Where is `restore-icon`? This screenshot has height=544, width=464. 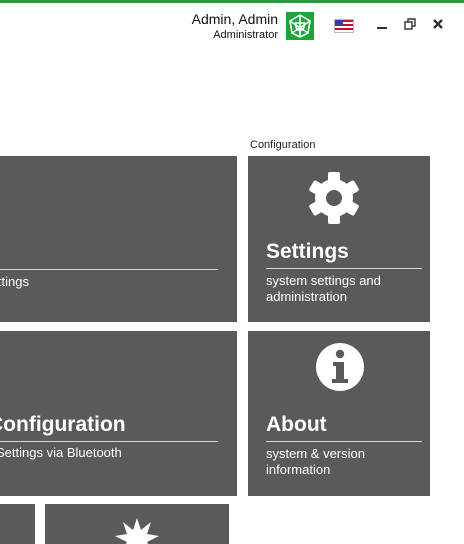 restore-icon is located at coordinates (410, 24).